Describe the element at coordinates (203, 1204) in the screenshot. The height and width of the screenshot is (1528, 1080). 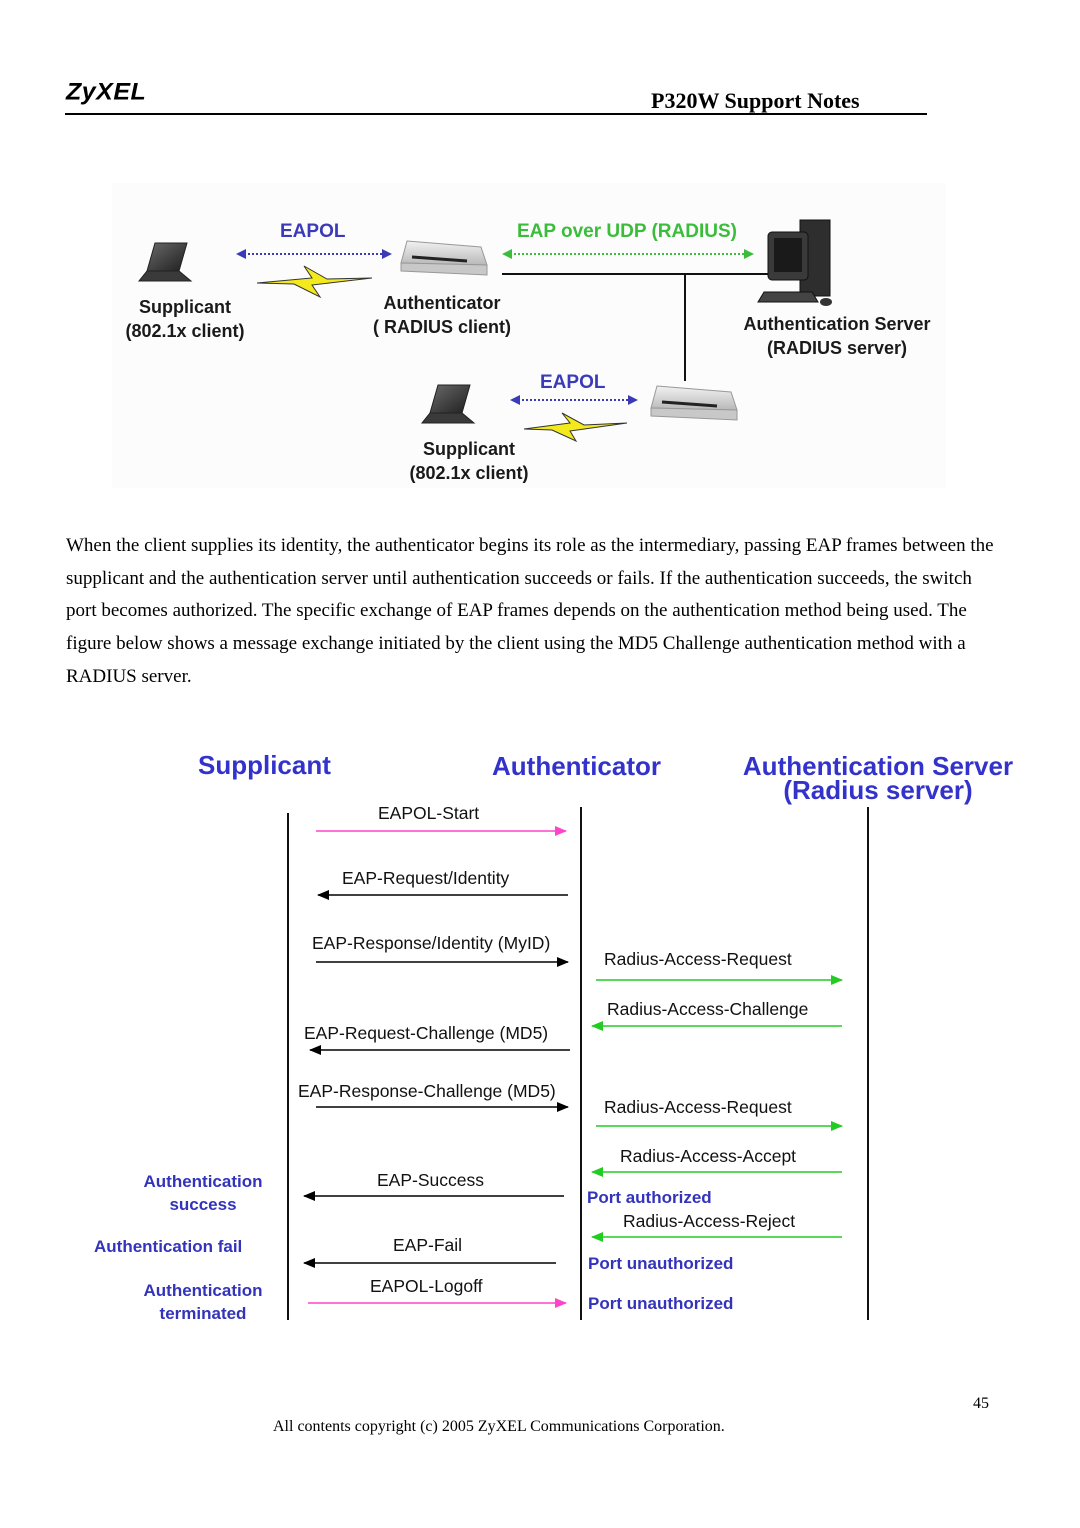
I see `state-line: success` at that location.